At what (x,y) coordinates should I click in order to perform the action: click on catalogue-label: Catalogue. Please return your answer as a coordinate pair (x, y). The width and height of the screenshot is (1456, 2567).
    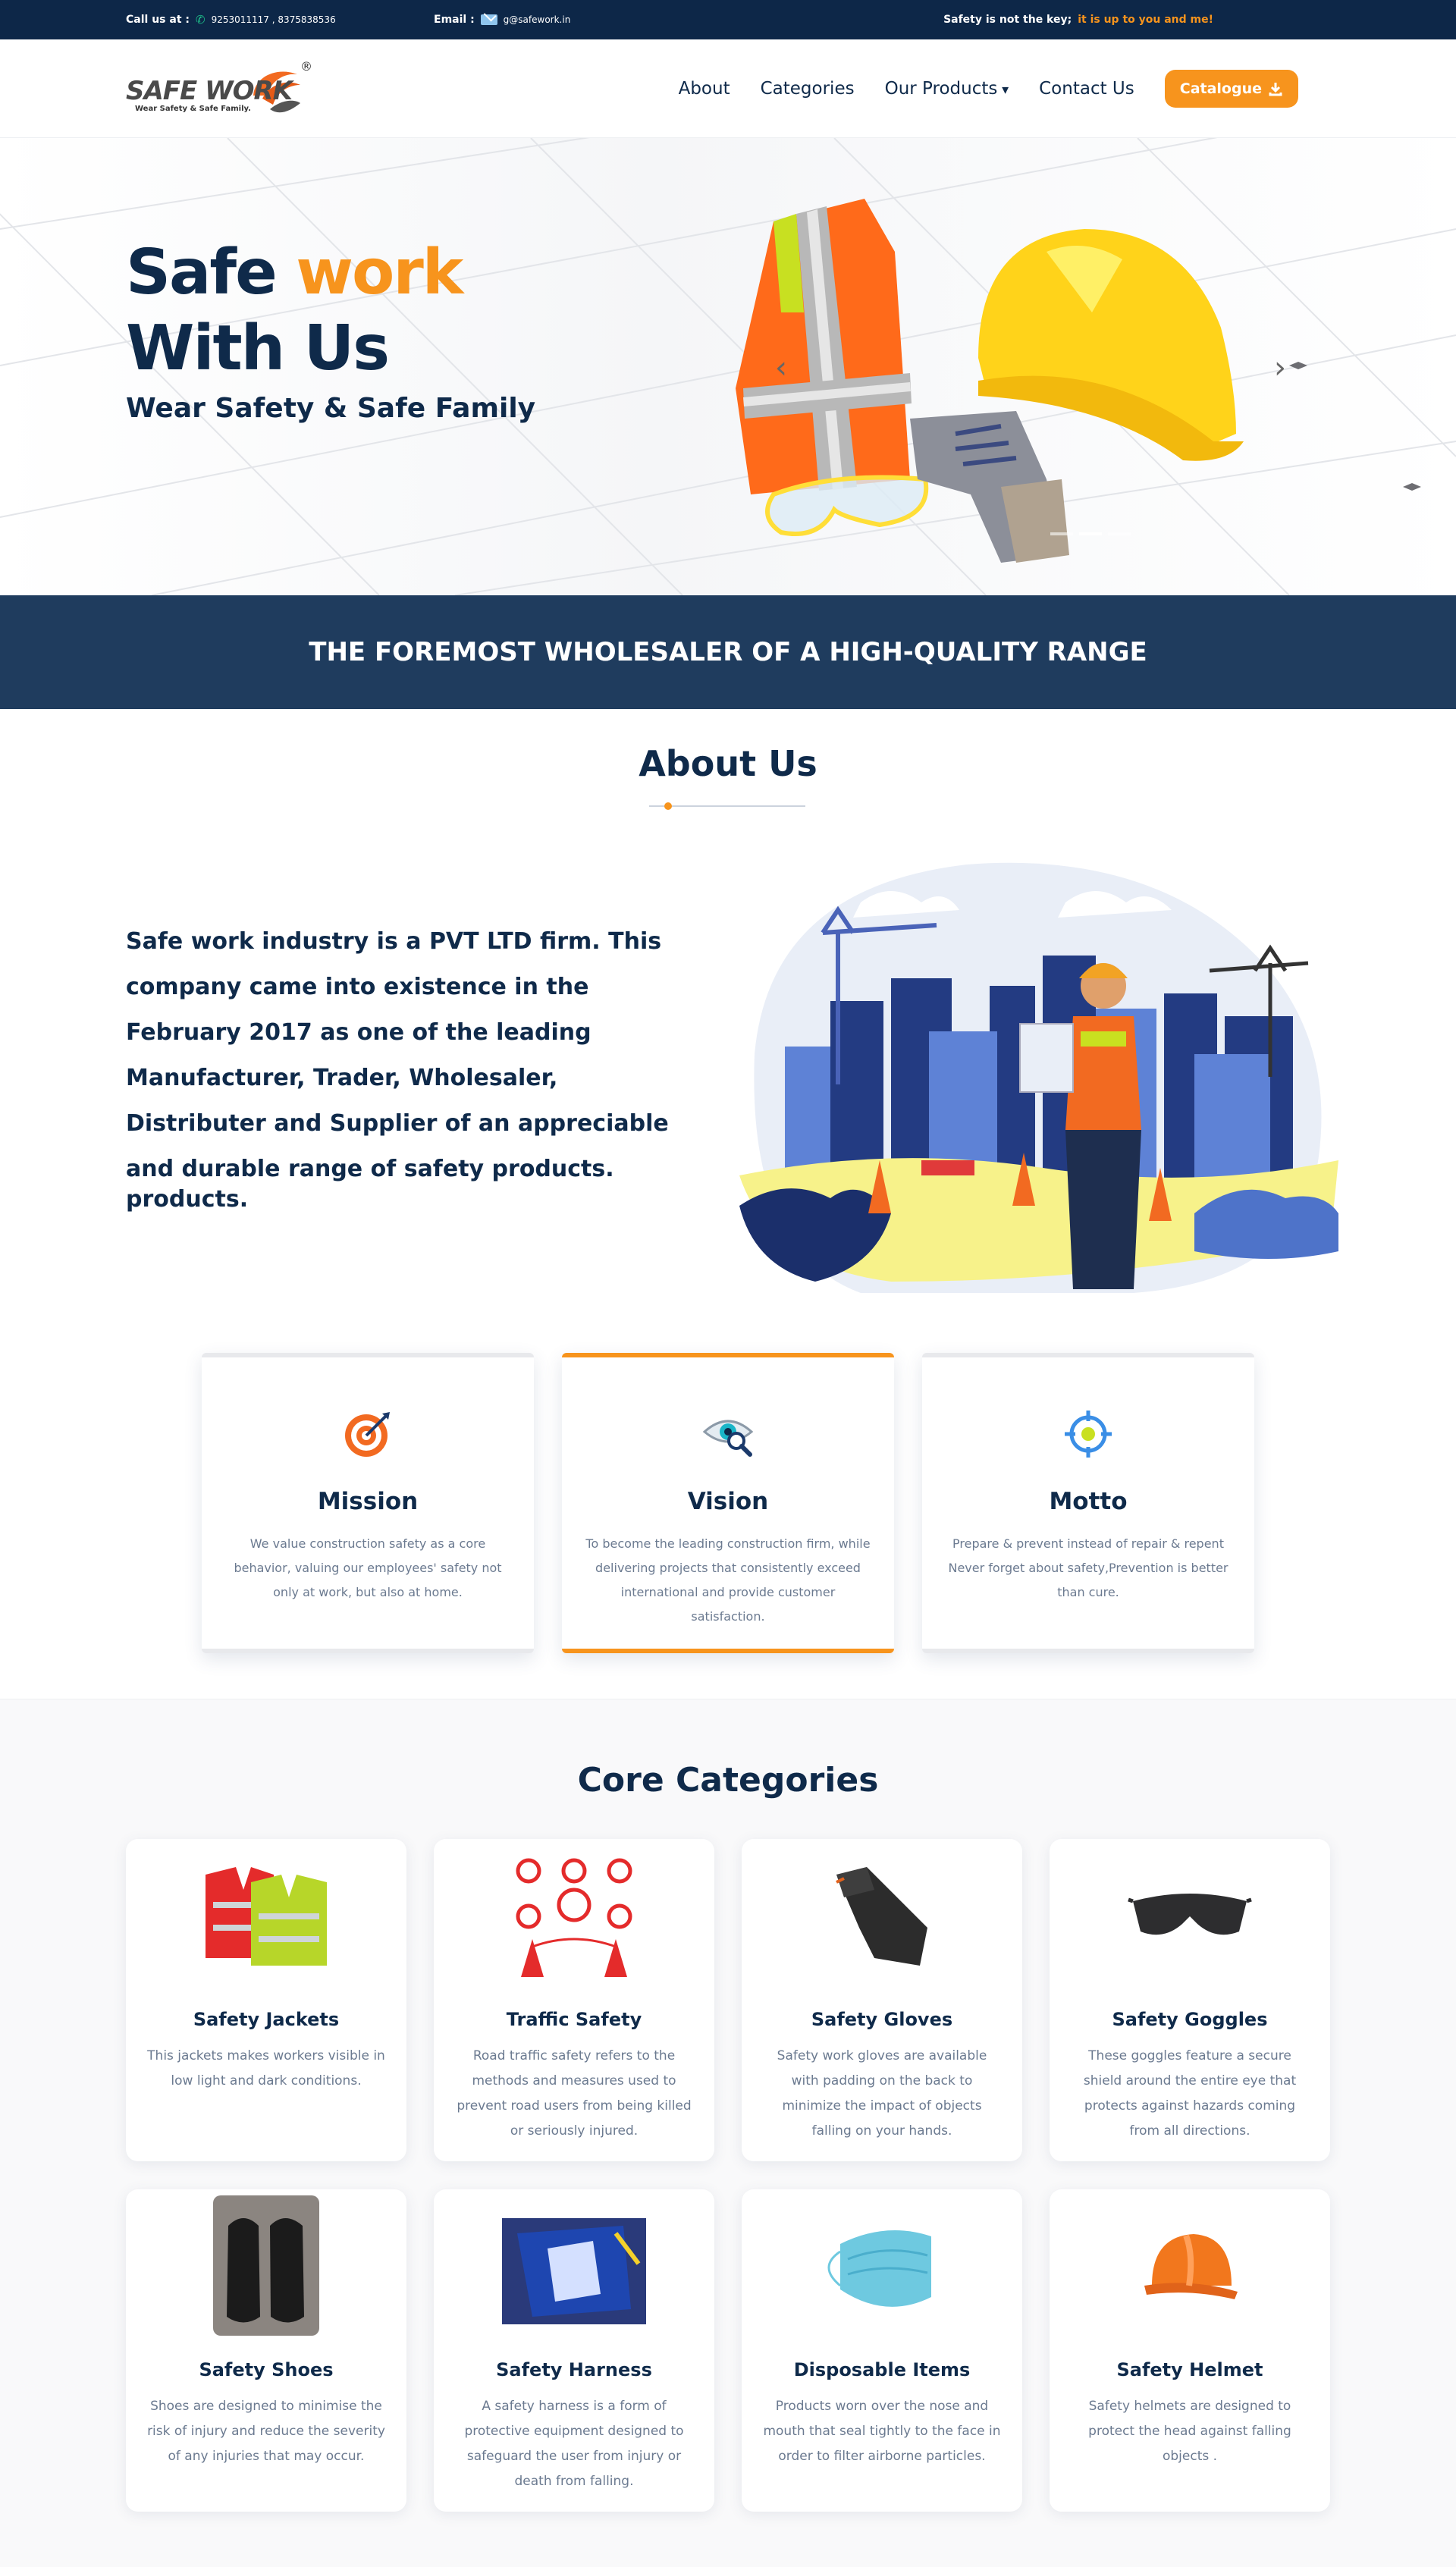
    Looking at the image, I should click on (1220, 88).